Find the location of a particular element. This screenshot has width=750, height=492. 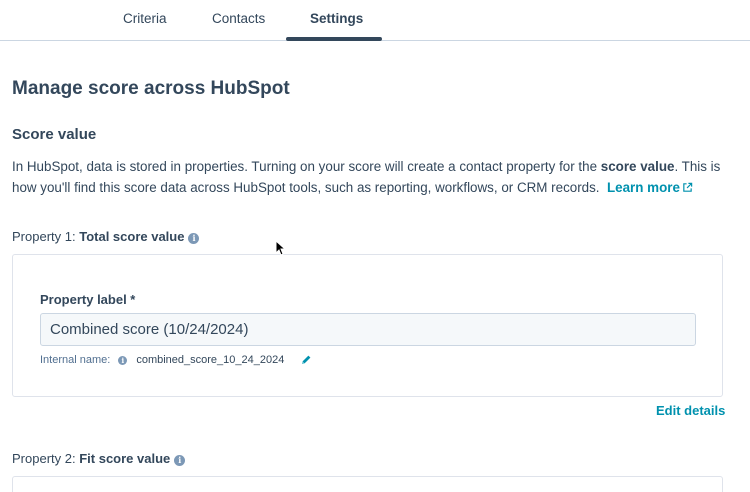

property-1-heading: Property 1: Total score value i is located at coordinates (106, 236).